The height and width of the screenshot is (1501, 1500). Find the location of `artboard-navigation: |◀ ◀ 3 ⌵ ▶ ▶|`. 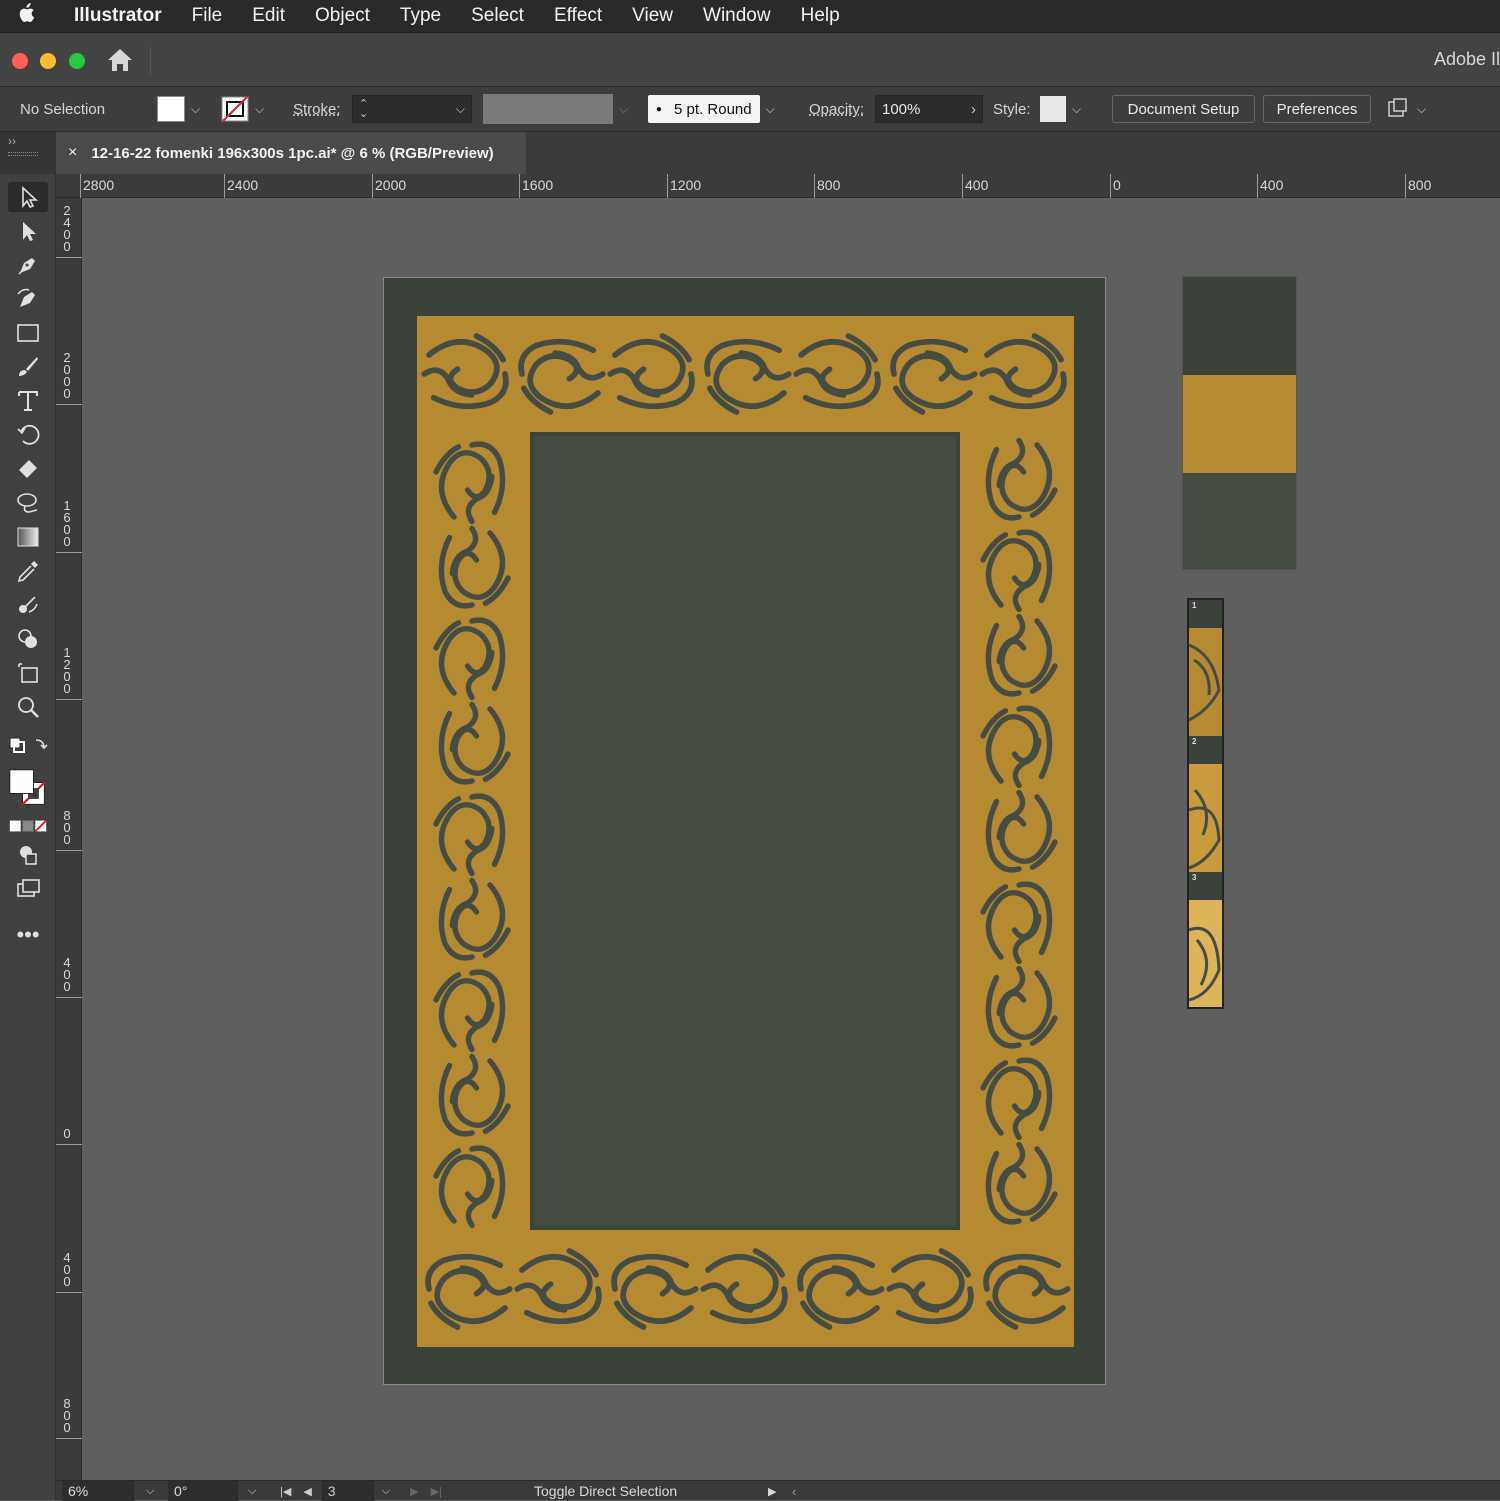

artboard-navigation: |◀ ◀ 3 ⌵ ▶ ▶| is located at coordinates (361, 1491).